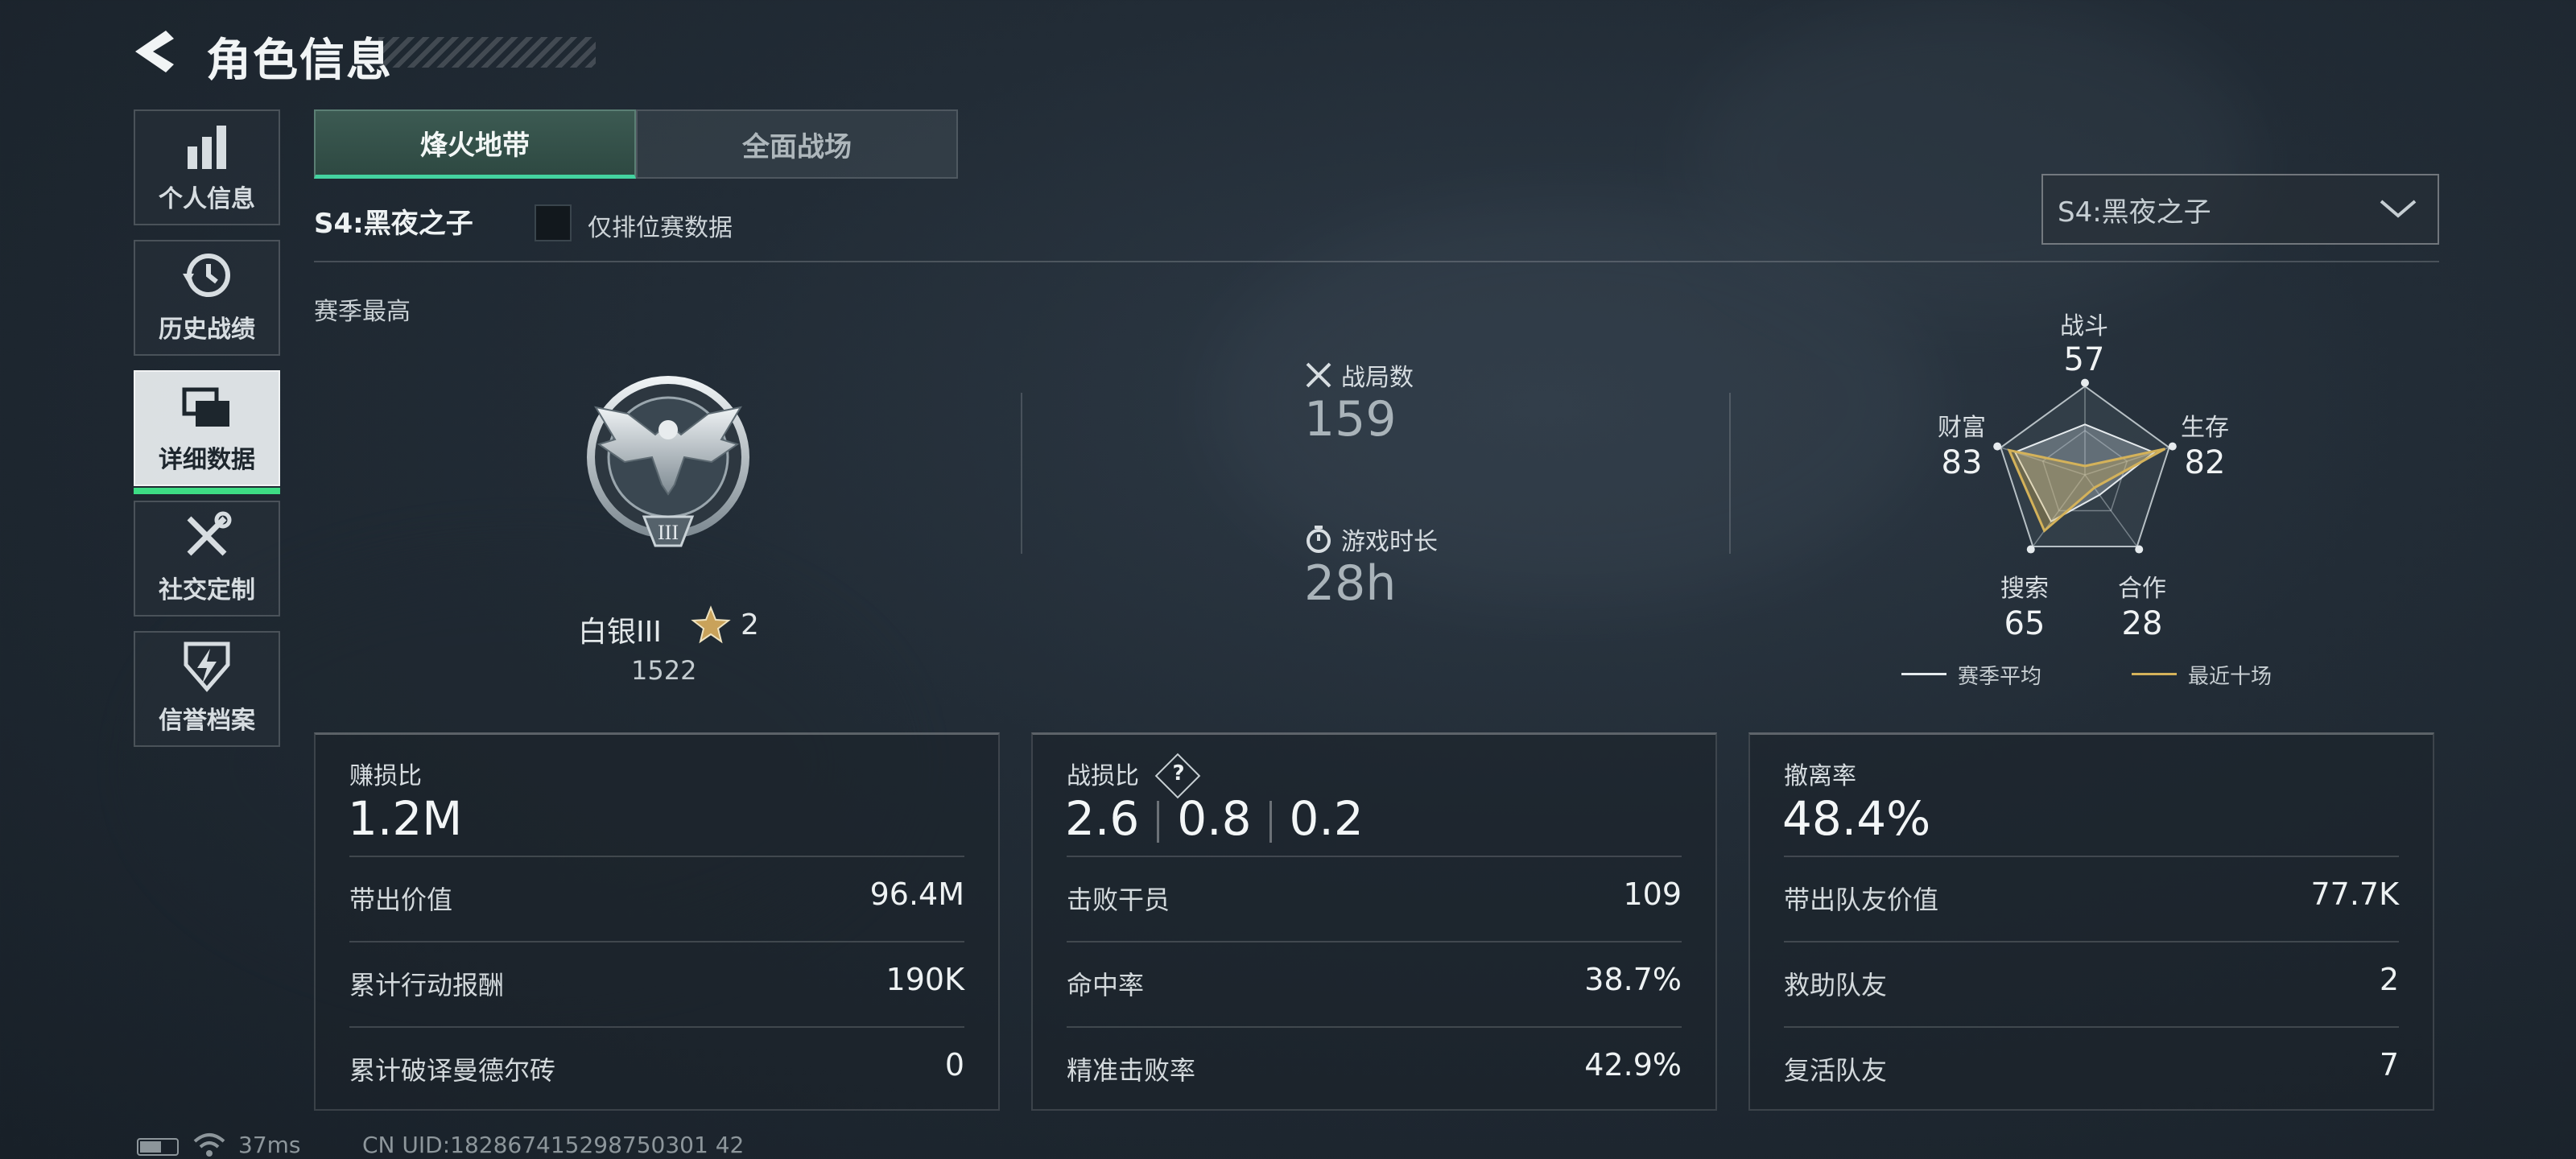  Describe the element at coordinates (1118, 900) in the screenshot. I see `row-label: 击败干员` at that location.